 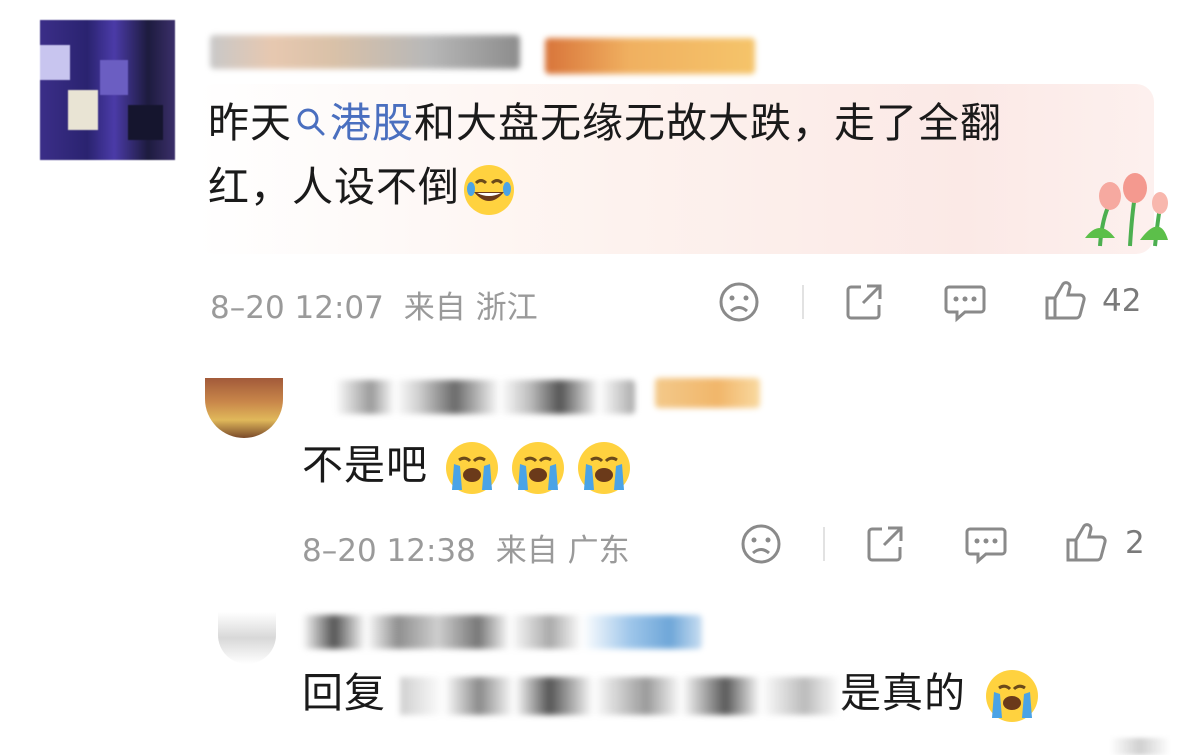 I want to click on comment-text-part: 昨天, so click(x=250, y=123).